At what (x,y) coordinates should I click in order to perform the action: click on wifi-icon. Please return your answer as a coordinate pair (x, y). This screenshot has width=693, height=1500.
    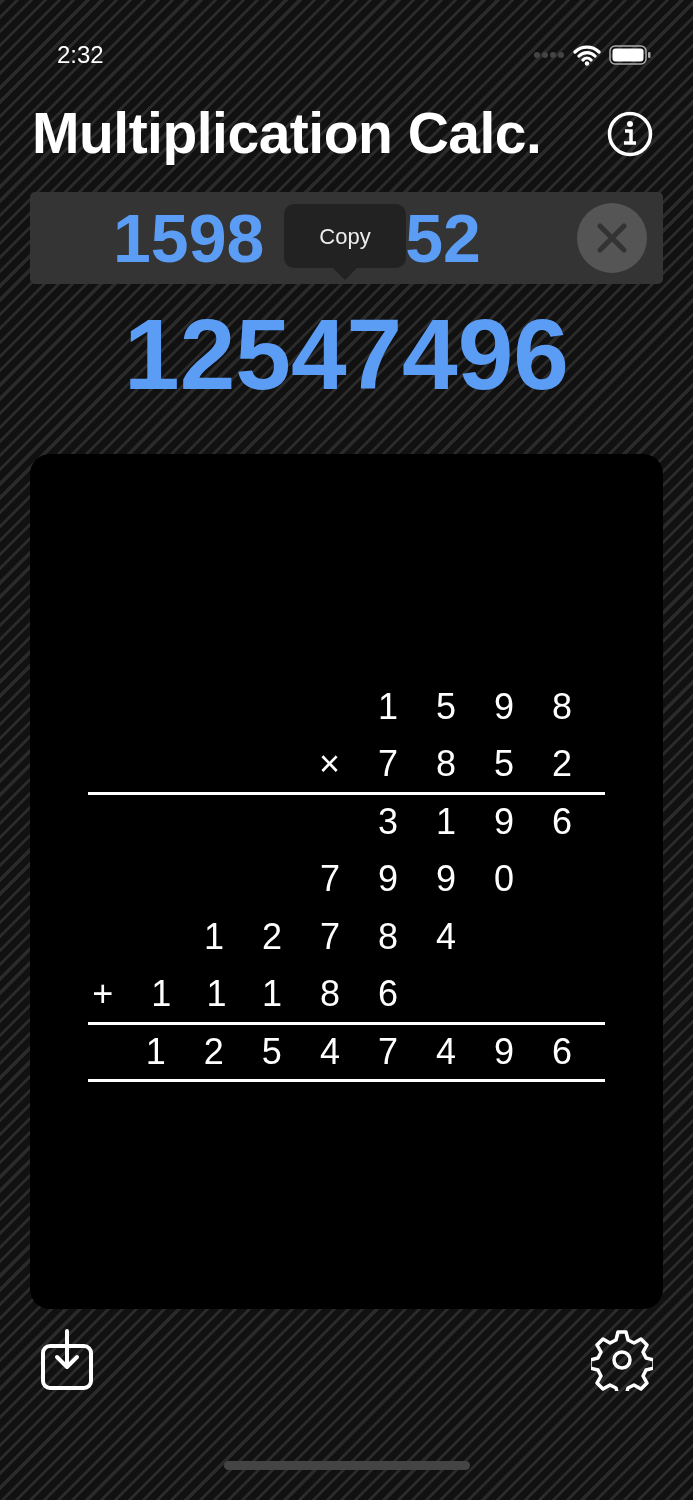
    Looking at the image, I should click on (587, 55).